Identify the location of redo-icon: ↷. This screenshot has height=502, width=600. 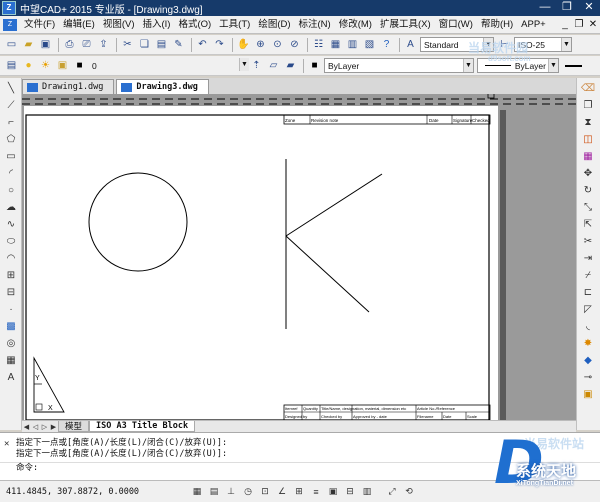
(219, 44).